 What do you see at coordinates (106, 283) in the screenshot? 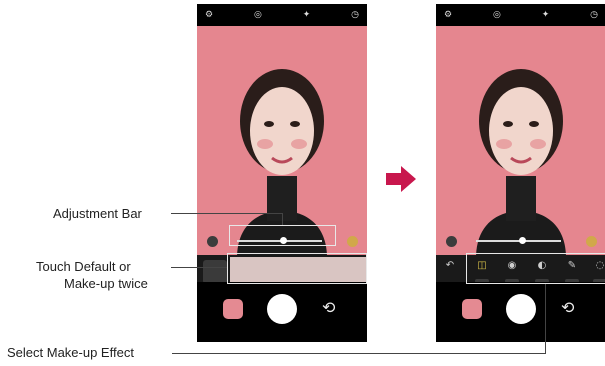
I see `touch-default-label-line2: Make-up twice` at bounding box center [106, 283].